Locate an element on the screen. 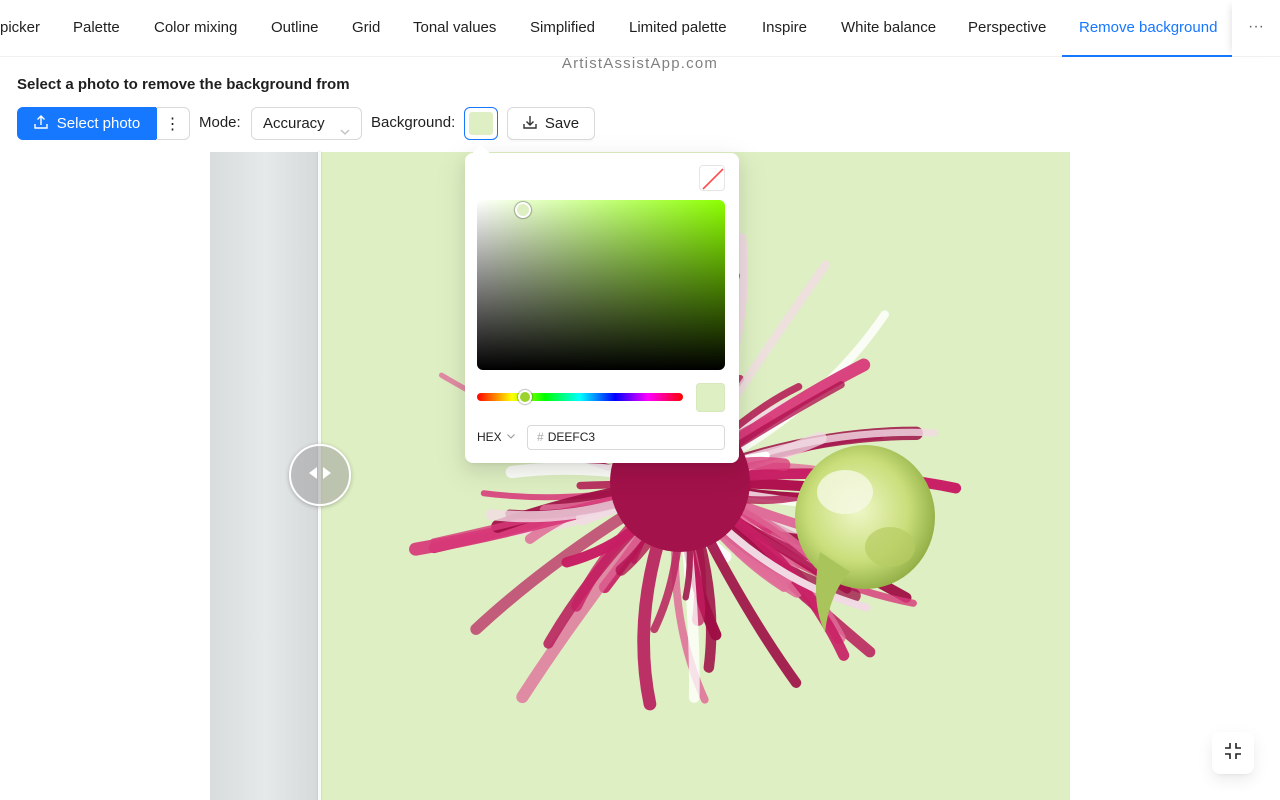  tab-limited-palette: Limited palette is located at coordinates (678, 28).